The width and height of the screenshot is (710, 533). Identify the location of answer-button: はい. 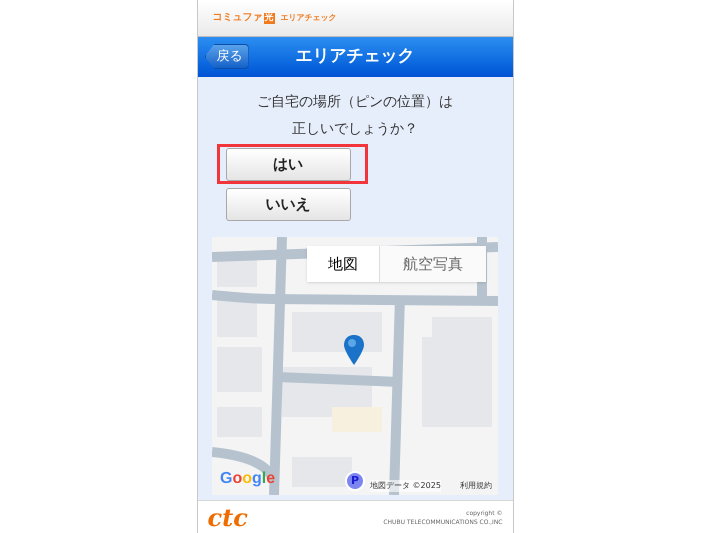
(288, 164).